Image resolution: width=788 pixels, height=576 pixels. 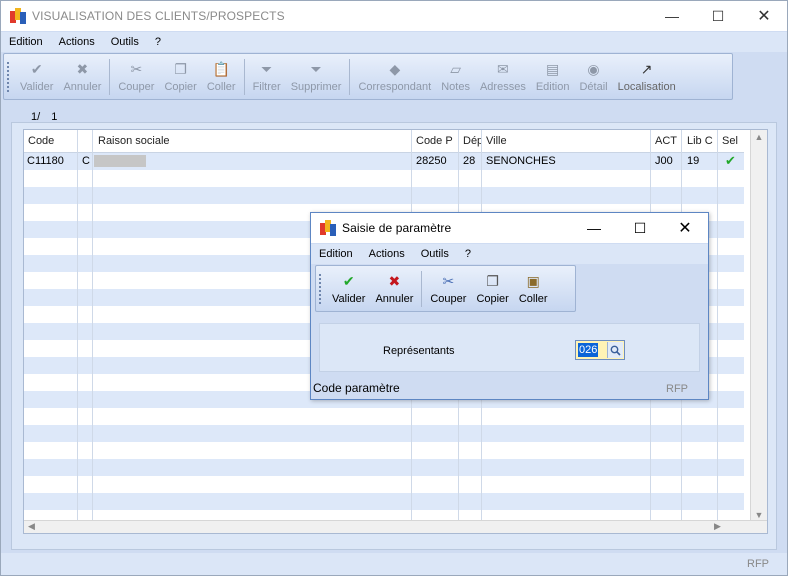 What do you see at coordinates (267, 74) in the screenshot?
I see `filtrer-button: ⏷ Filtrer` at bounding box center [267, 74].